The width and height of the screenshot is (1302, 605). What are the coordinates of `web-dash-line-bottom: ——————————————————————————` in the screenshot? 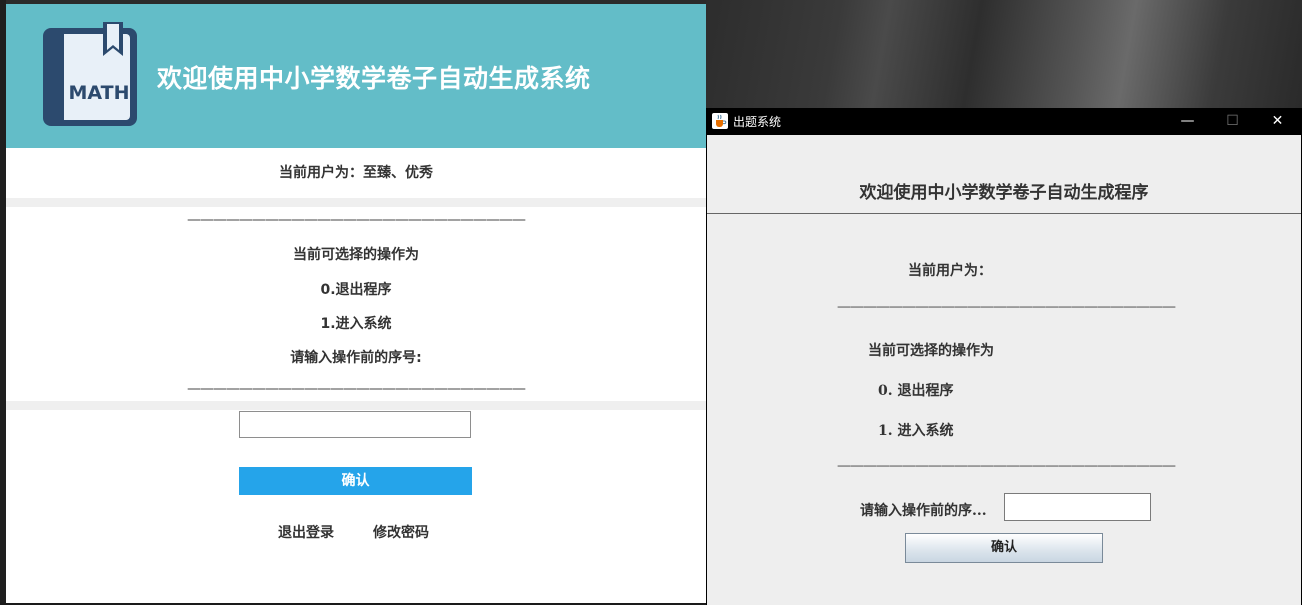 It's located at (356, 389).